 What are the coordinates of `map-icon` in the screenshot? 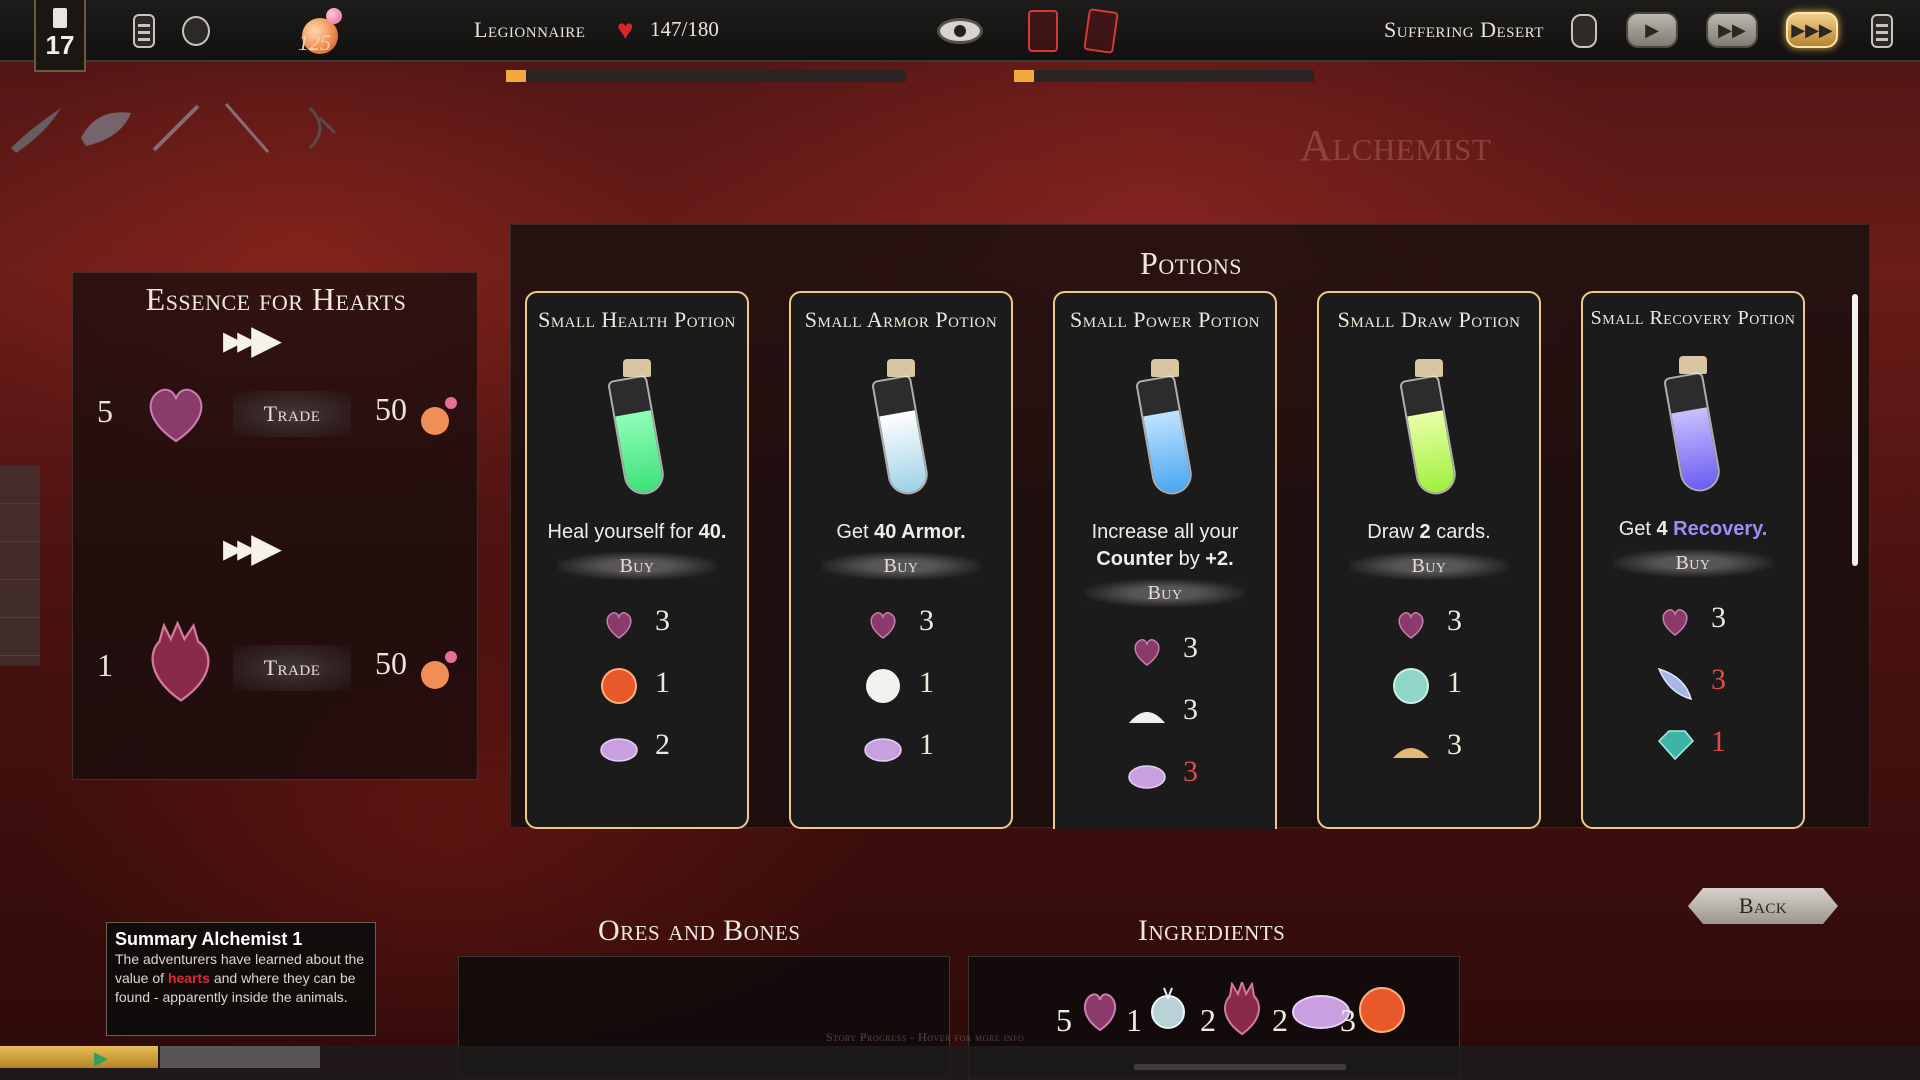 It's located at (144, 31).